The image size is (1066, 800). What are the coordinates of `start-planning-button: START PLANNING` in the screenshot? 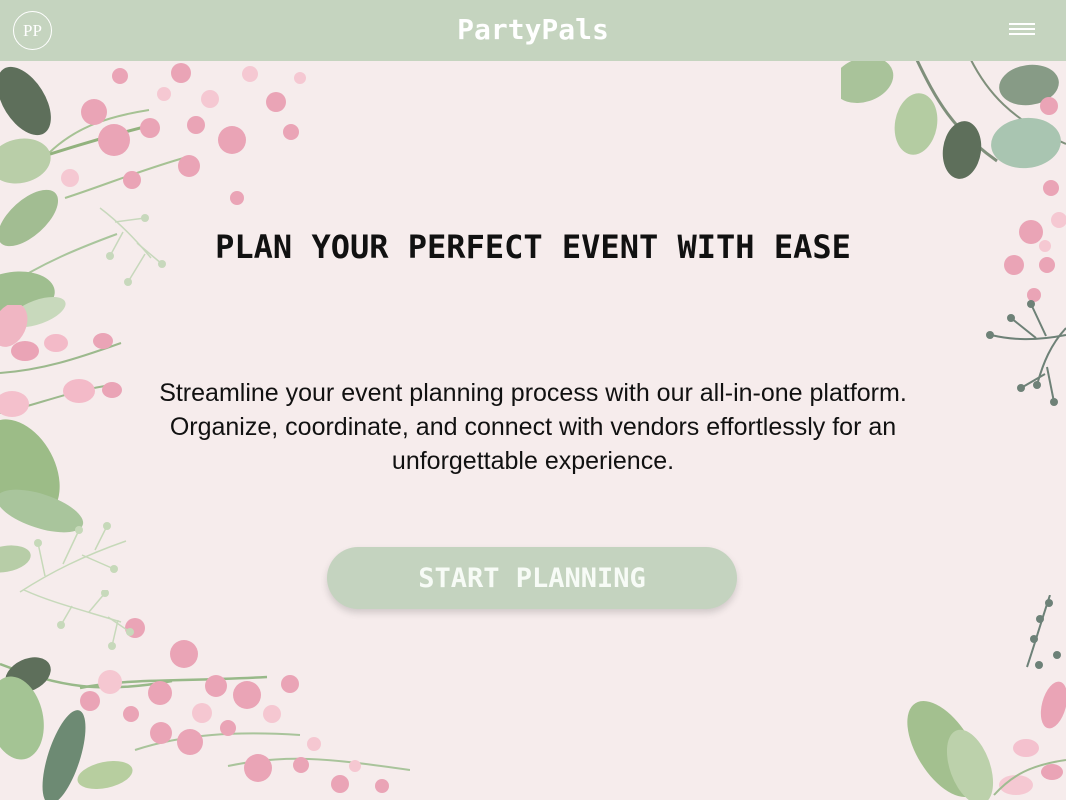 It's located at (532, 578).